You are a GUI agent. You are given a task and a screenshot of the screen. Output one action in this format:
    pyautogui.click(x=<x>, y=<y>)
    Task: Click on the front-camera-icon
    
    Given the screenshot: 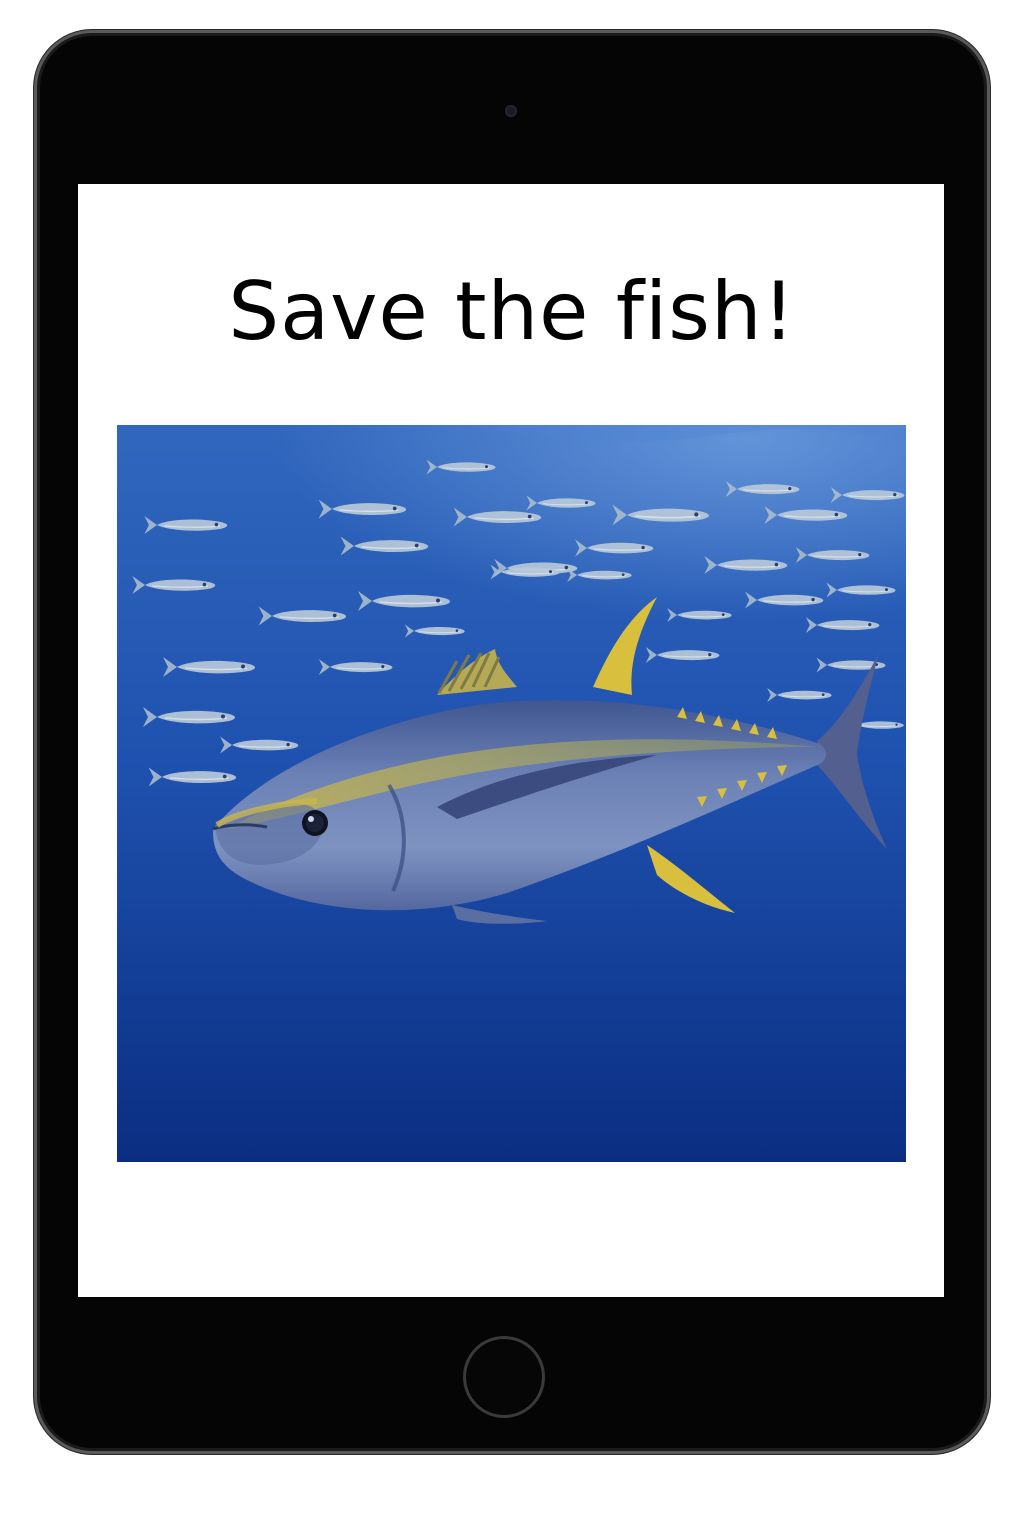 What is the action you would take?
    pyautogui.click(x=511, y=111)
    